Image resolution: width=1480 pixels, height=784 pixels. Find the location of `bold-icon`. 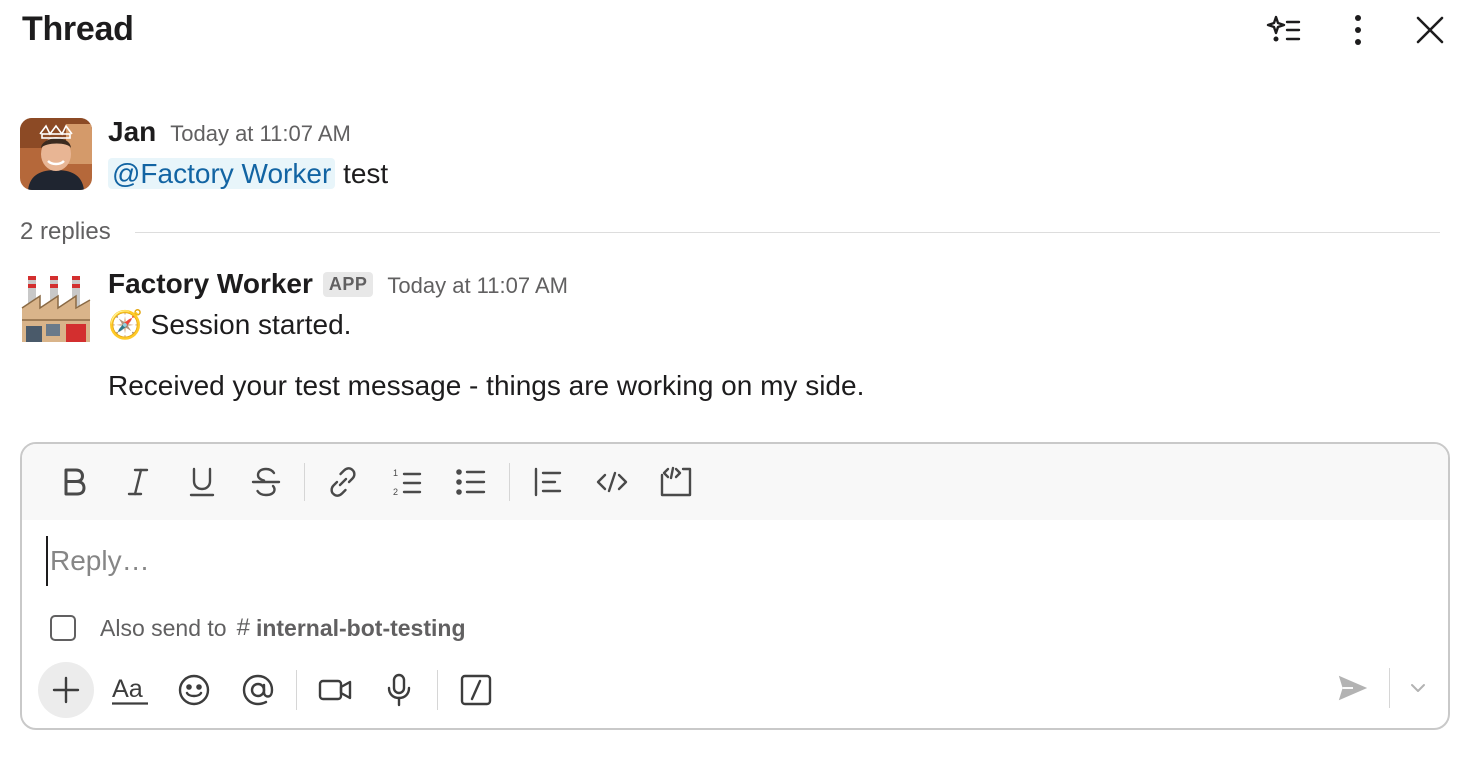

bold-icon is located at coordinates (75, 482).